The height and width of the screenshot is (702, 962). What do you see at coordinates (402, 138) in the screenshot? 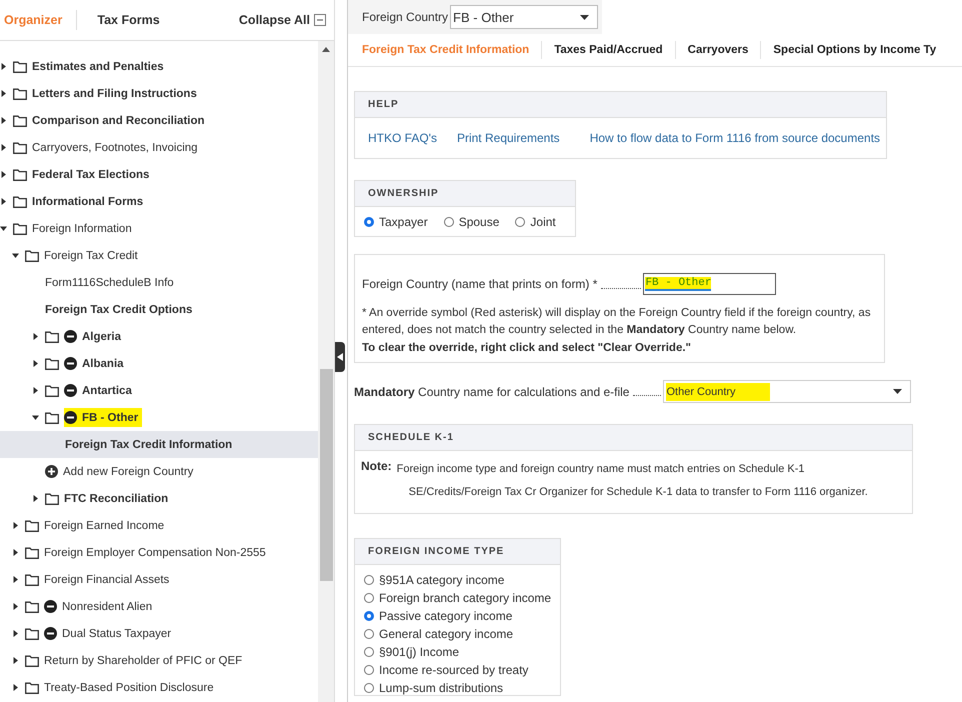
I see `help-link: HTKO FAQ's` at bounding box center [402, 138].